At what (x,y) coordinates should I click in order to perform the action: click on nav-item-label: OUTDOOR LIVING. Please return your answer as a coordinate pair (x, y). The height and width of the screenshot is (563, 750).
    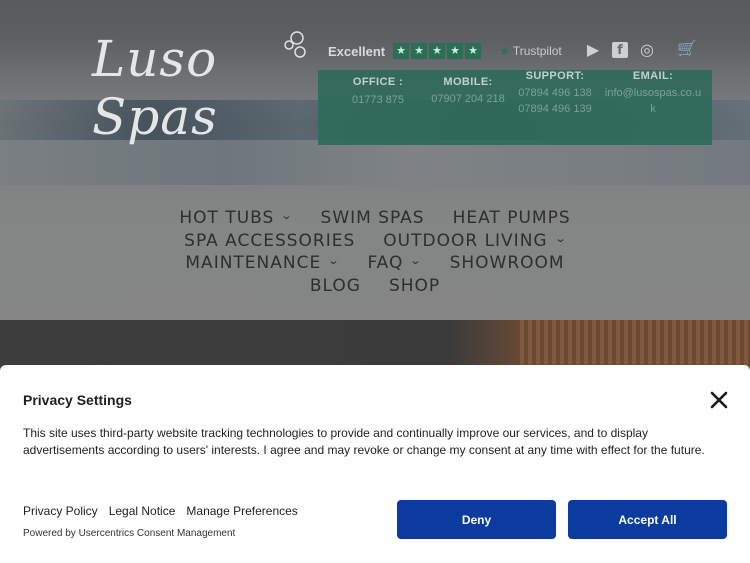
    Looking at the image, I should click on (465, 241).